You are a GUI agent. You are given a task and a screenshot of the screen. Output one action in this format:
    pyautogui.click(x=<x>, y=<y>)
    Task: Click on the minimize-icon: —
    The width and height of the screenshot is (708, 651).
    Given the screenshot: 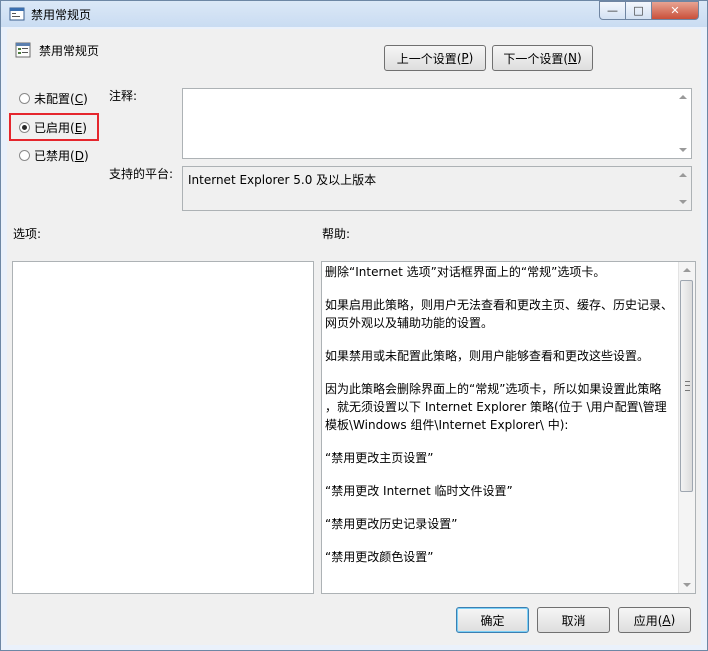 What is the action you would take?
    pyautogui.click(x=612, y=10)
    